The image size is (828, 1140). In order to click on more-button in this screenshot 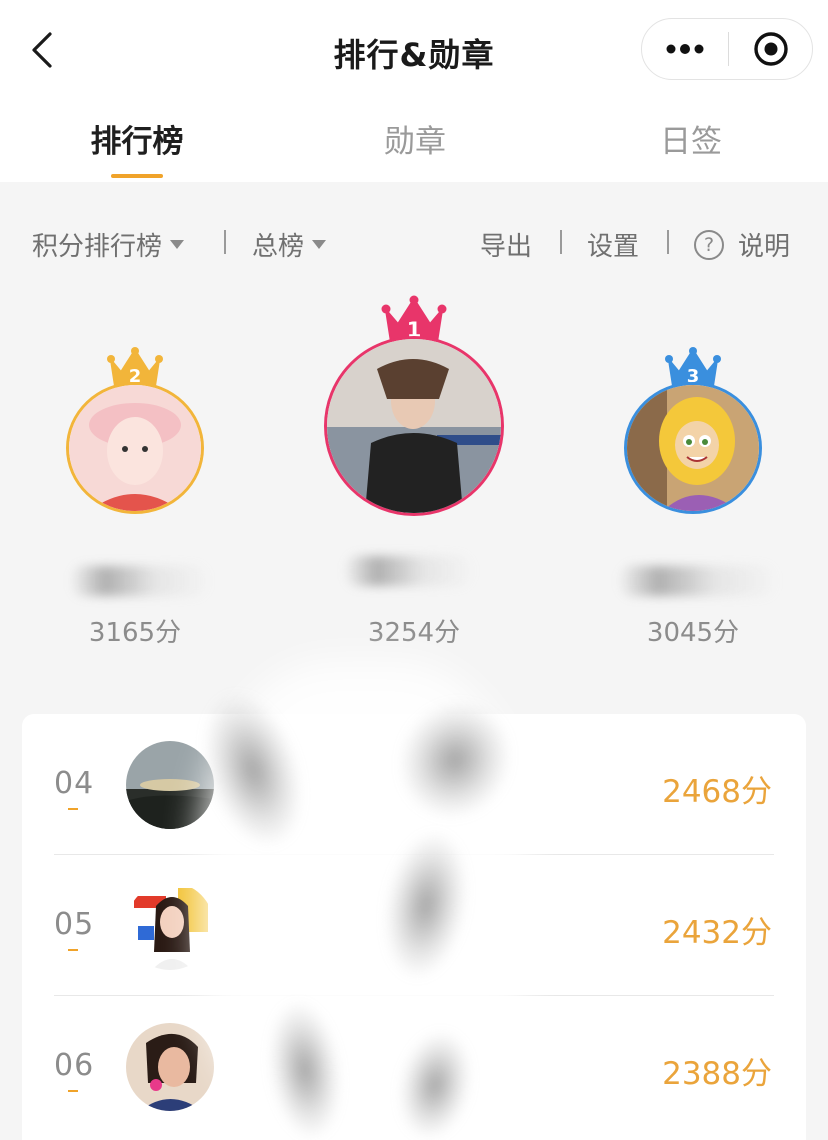, I will do `click(685, 49)`.